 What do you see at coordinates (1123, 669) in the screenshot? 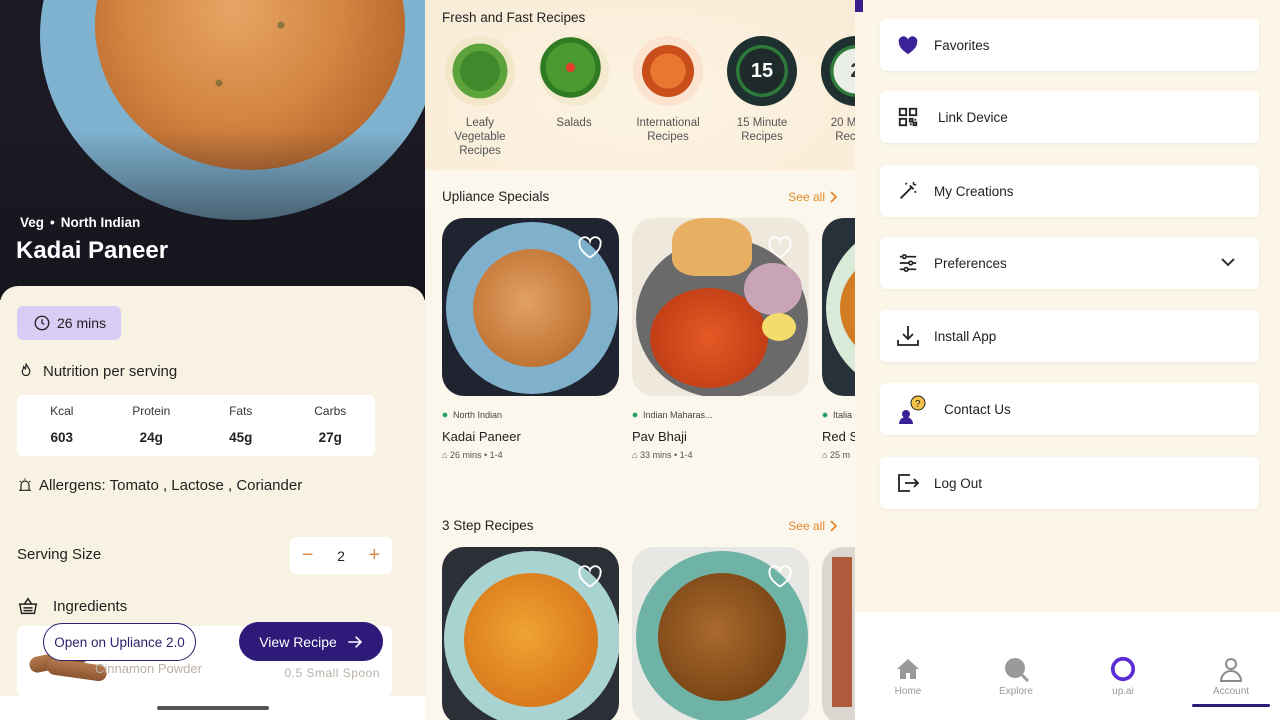
I see `up-ai-icon` at bounding box center [1123, 669].